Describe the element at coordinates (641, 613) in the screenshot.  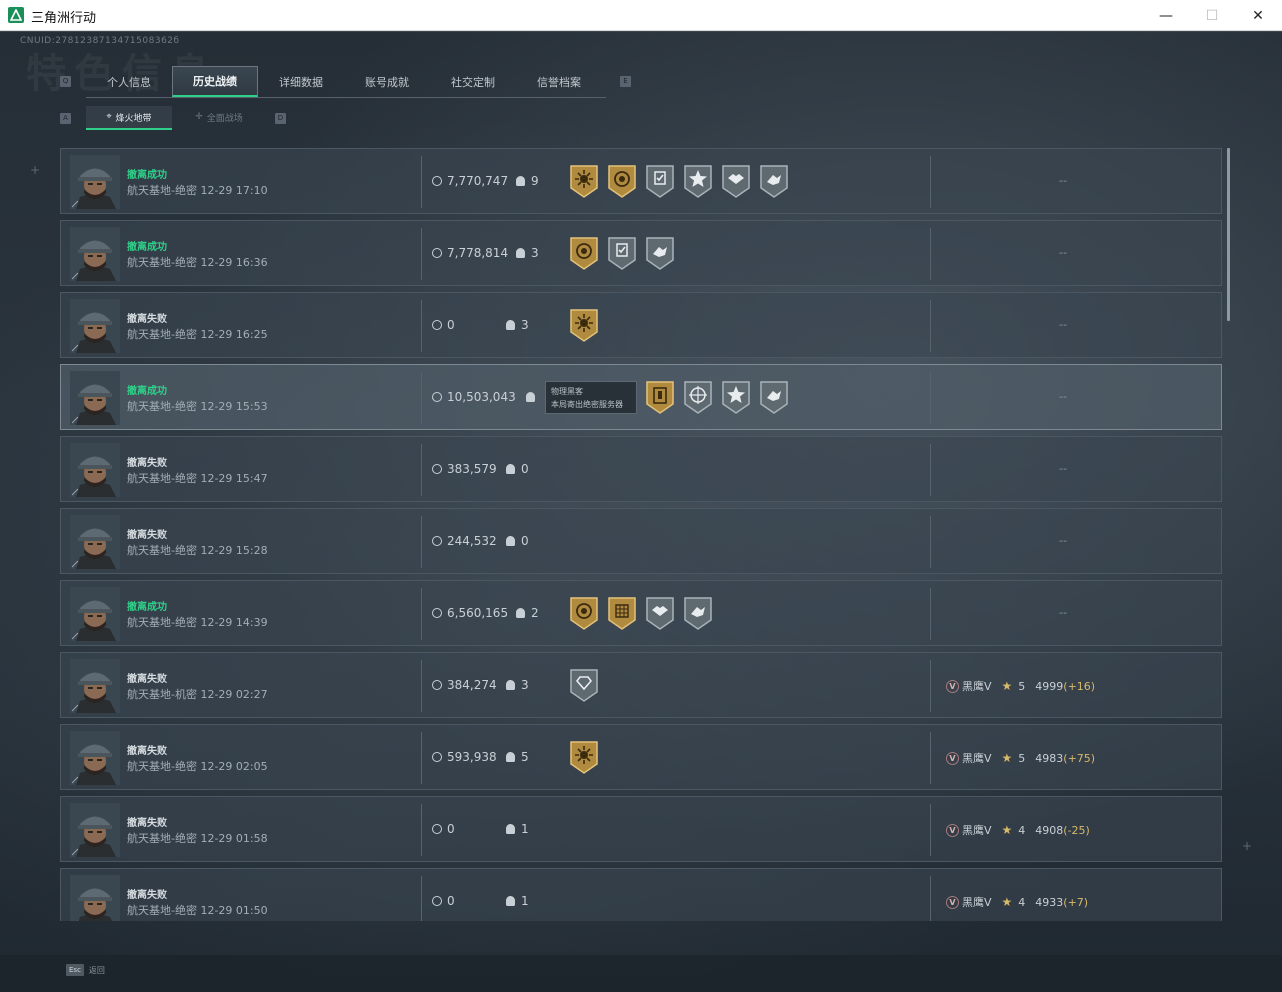
I see `match-row: 撤离成功 航天基地-绝密 12-29 14:39 6,560,165 2 --` at that location.